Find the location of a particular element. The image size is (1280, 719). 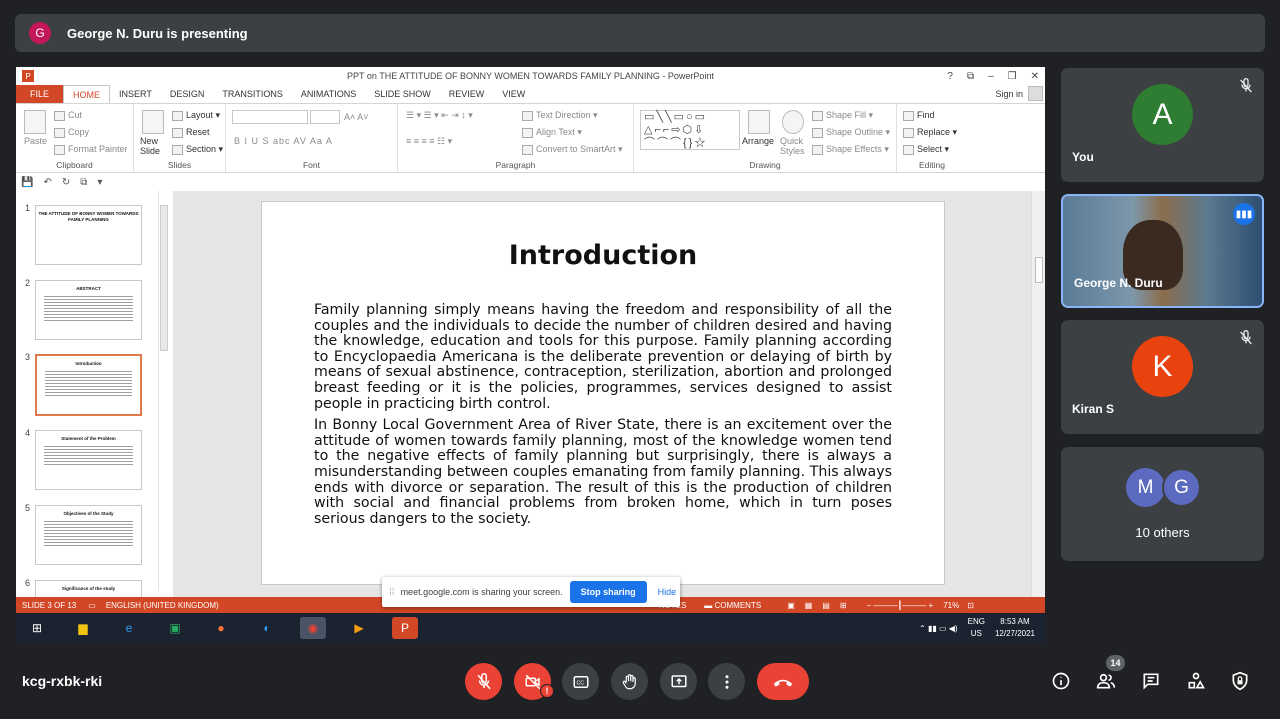

store-icon: ▣ is located at coordinates (175, 628).